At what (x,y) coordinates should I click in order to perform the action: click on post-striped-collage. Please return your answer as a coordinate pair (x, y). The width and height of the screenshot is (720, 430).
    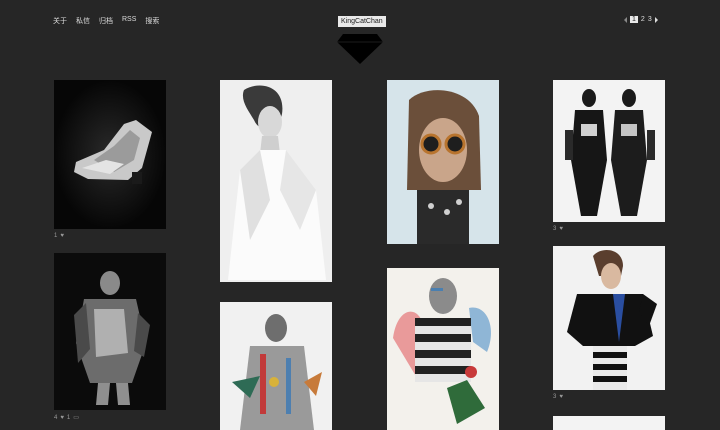
    Looking at the image, I should click on (443, 349).